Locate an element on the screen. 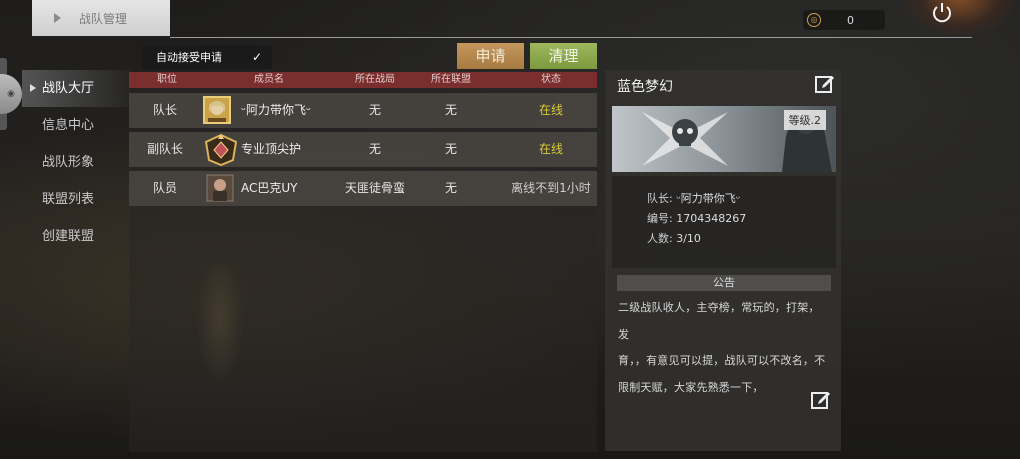  team-id-label: 编号: is located at coordinates (660, 218).